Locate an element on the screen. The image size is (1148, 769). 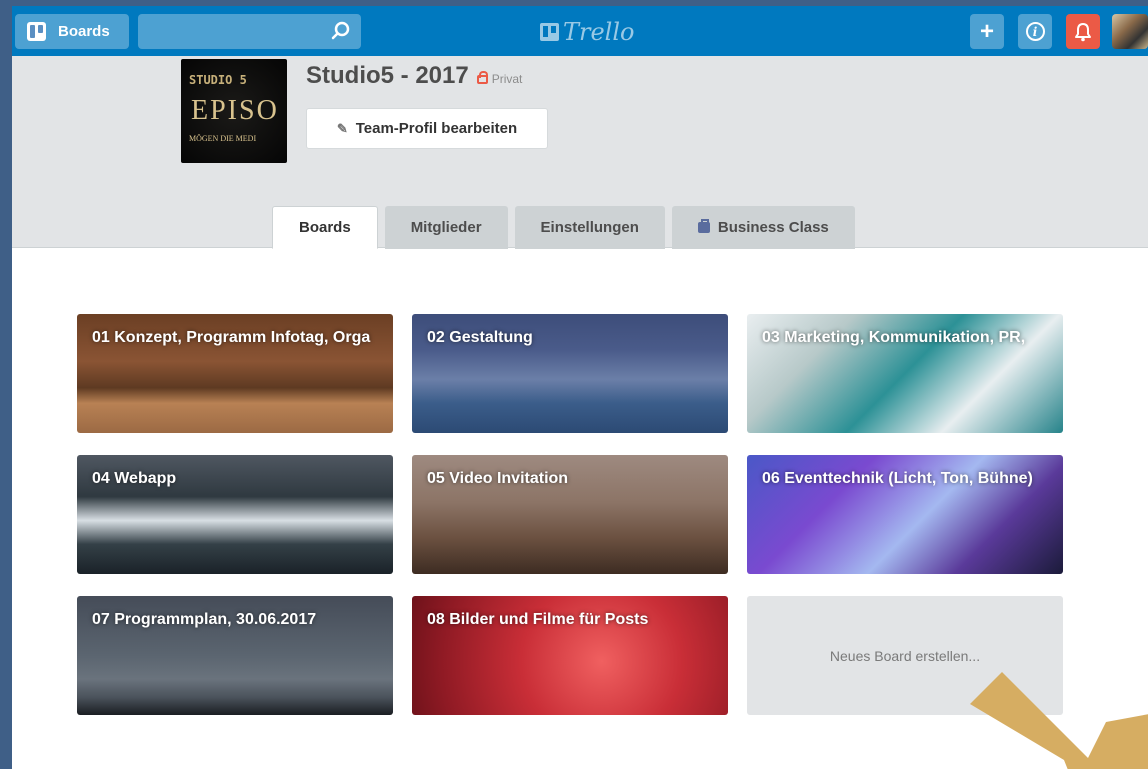
board-title: 08 Bilder und Filme für Posts is located at coordinates (538, 619).